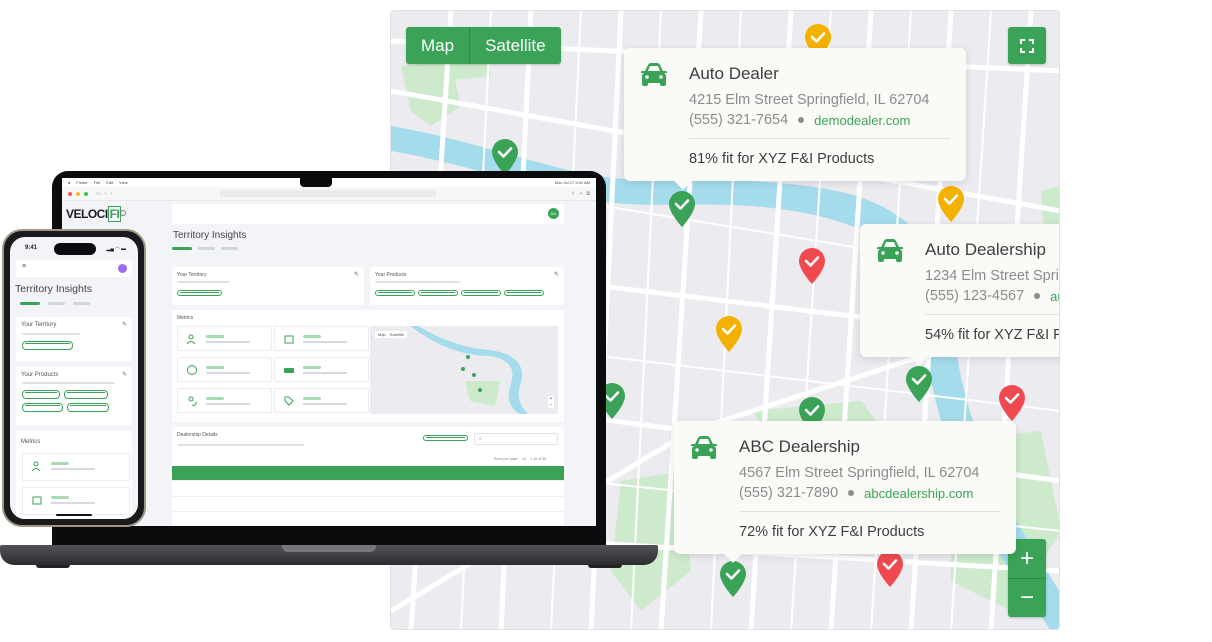 The height and width of the screenshot is (642, 1212). Describe the element at coordinates (391, 275) in the screenshot. I see `panel-title: Your Products` at that location.